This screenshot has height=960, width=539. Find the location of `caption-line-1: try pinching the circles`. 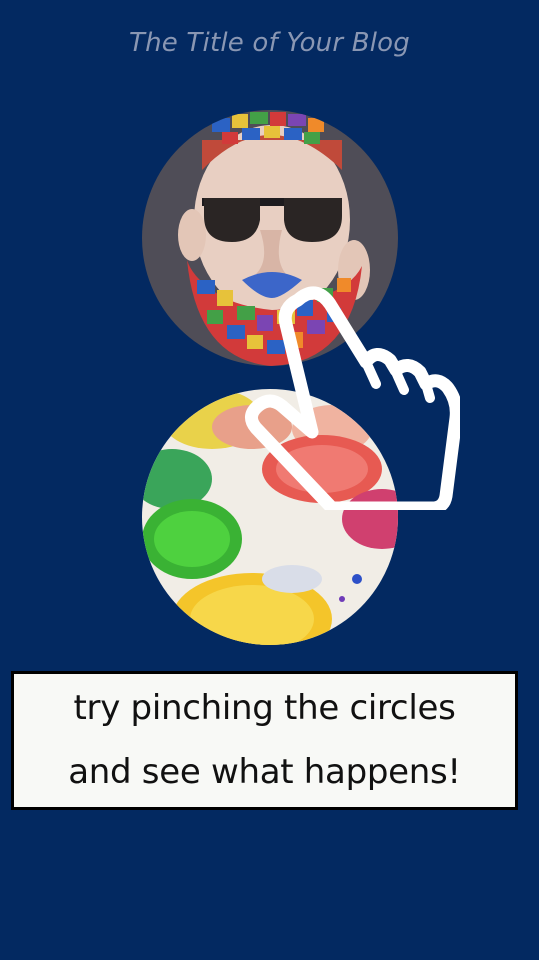

caption-line-1: try pinching the circles is located at coordinates (264, 708).